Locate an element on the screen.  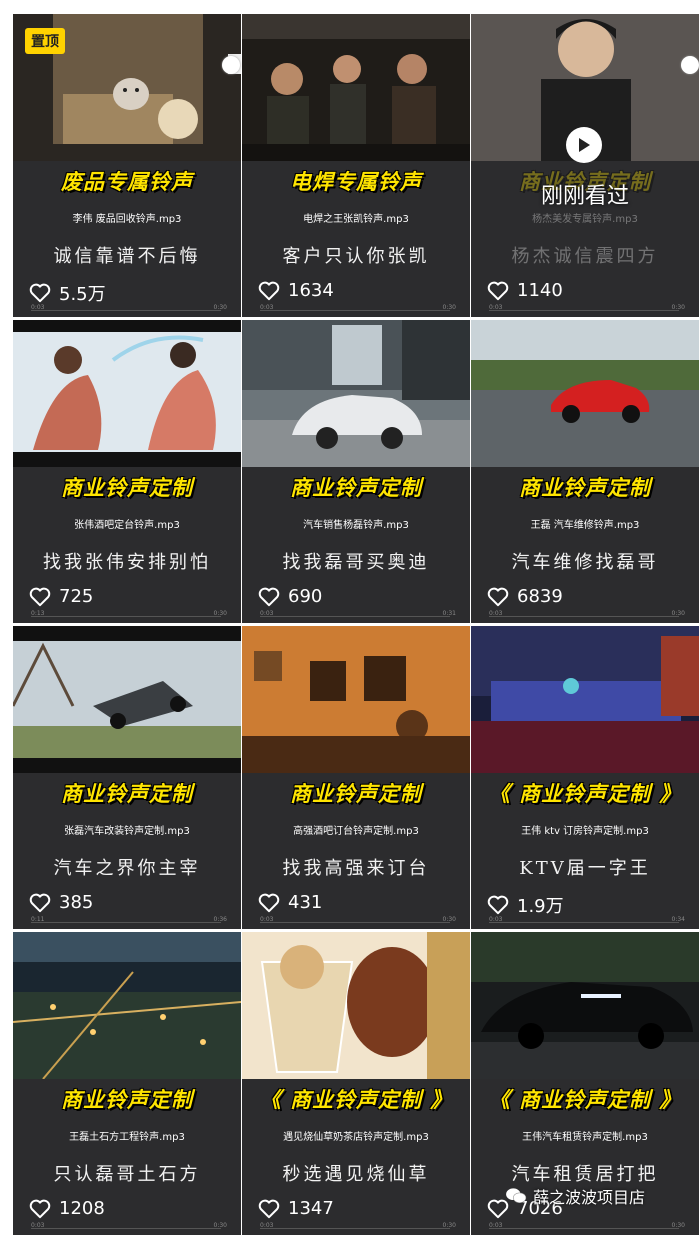
time-end: 0:31 is located at coordinates (449, 613).